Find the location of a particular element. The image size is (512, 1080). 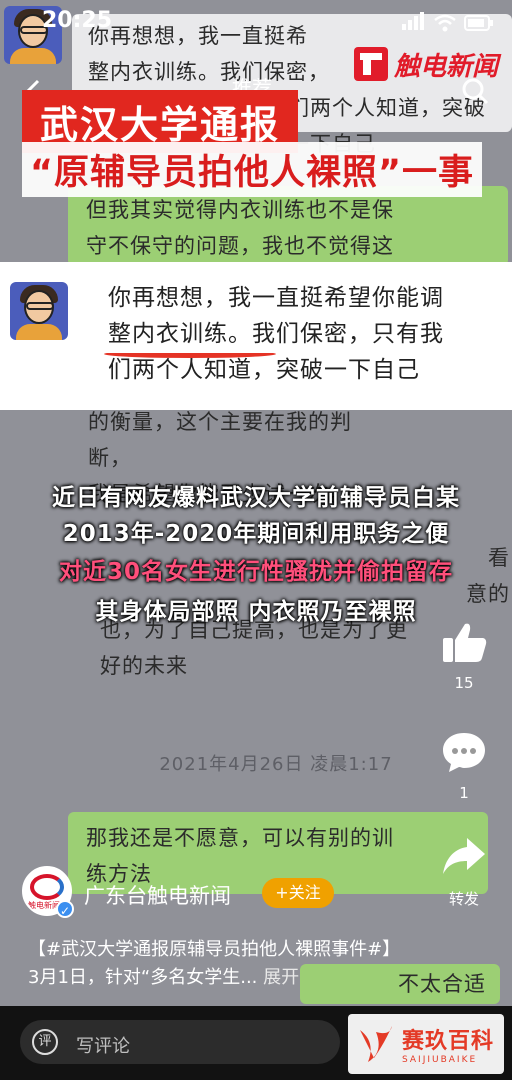

verified-badge-icon: ✓ is located at coordinates (65, 909).